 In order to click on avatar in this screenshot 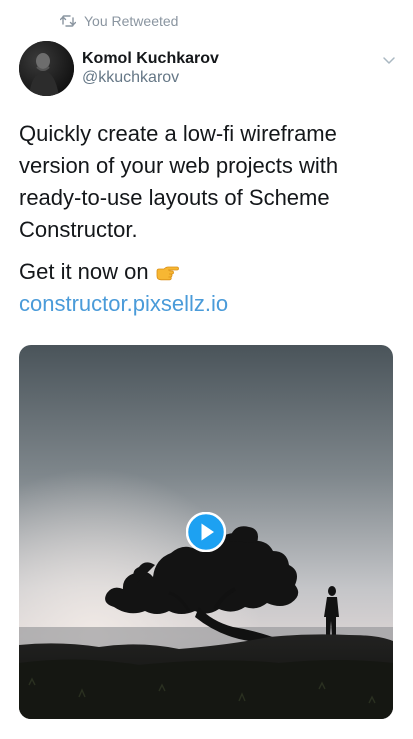, I will do `click(46, 68)`.